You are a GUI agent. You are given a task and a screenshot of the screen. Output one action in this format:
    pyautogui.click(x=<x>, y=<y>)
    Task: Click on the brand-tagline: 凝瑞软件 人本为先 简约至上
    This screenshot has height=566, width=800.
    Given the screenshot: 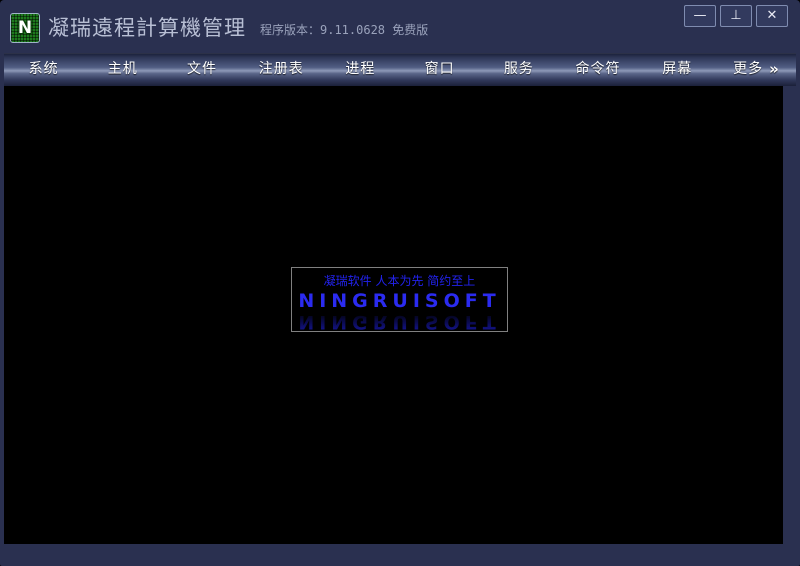 What is the action you would take?
    pyautogui.click(x=399, y=281)
    